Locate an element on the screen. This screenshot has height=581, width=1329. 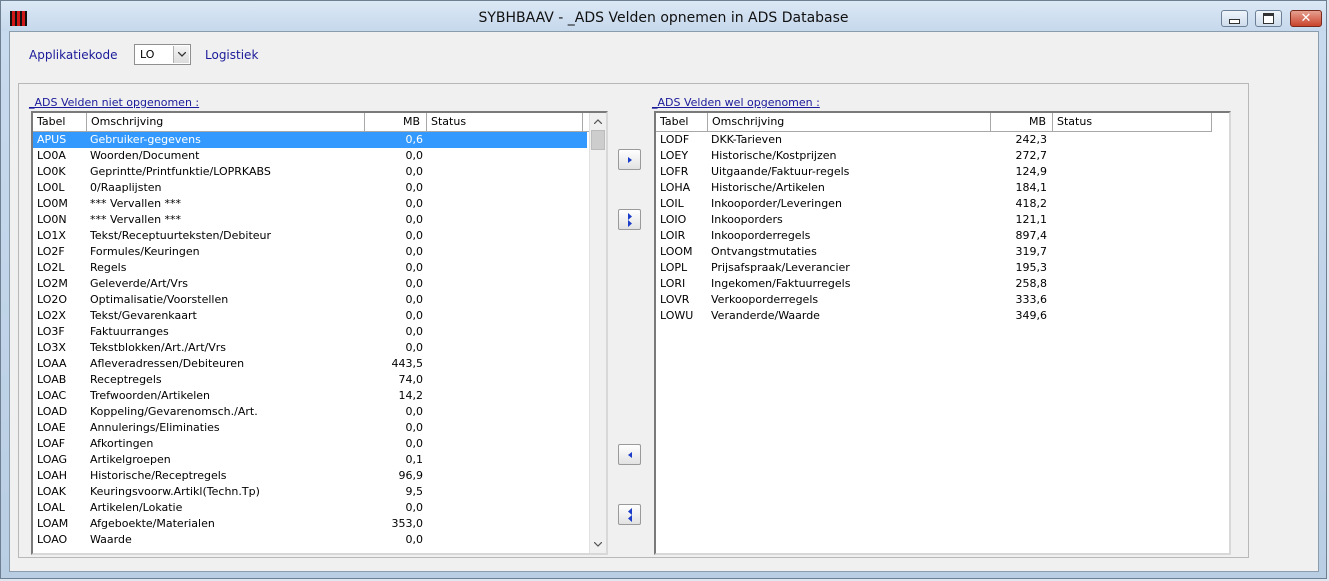
cell-omschrijving: Trefwoorden/Artikelen is located at coordinates (150, 395).